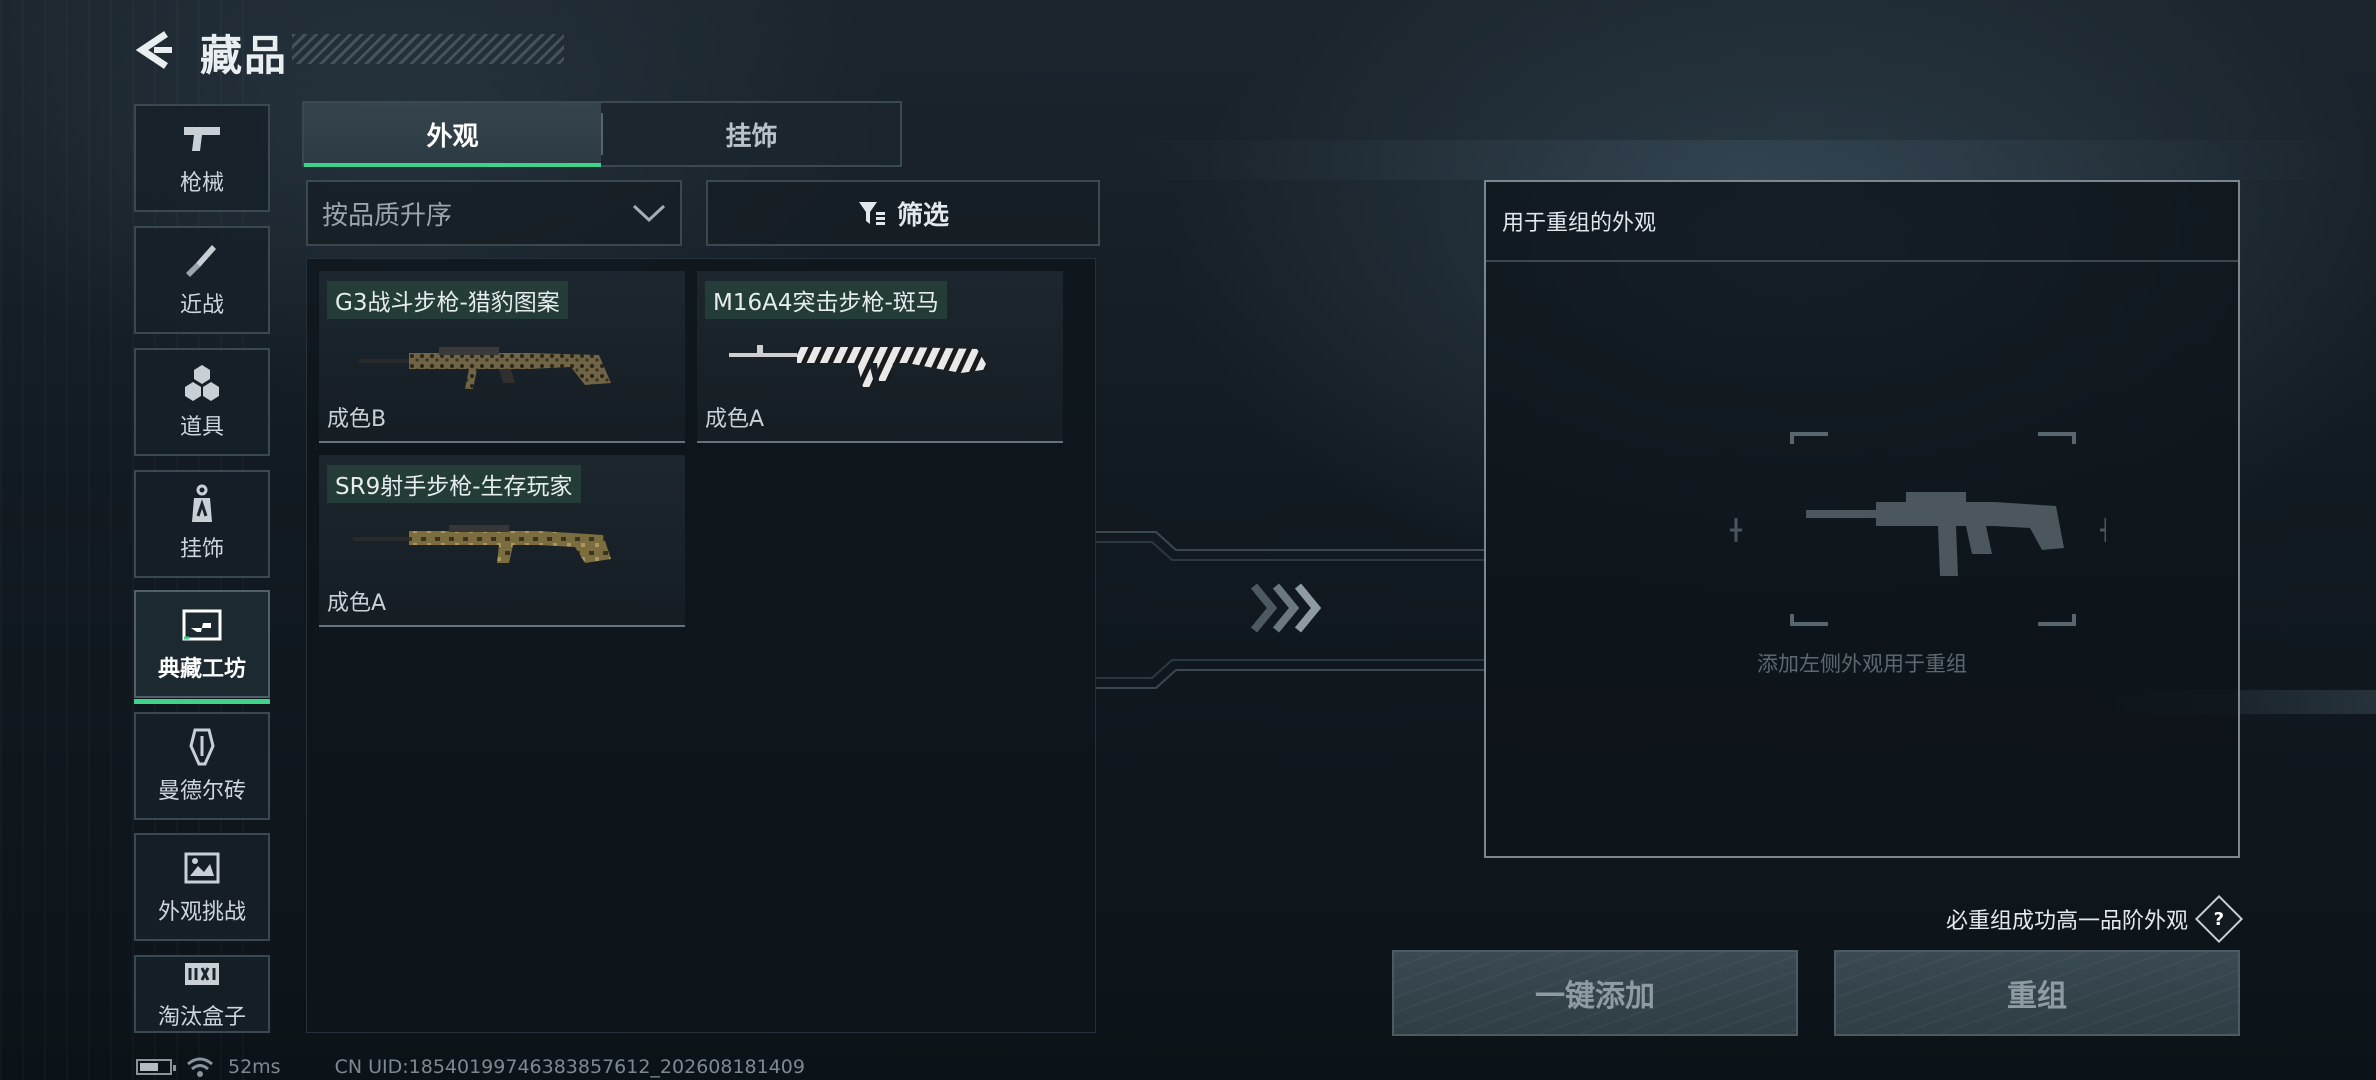  I want to click on player-uid: CN UID:18540199746383857612_202608181409, so click(569, 1067).